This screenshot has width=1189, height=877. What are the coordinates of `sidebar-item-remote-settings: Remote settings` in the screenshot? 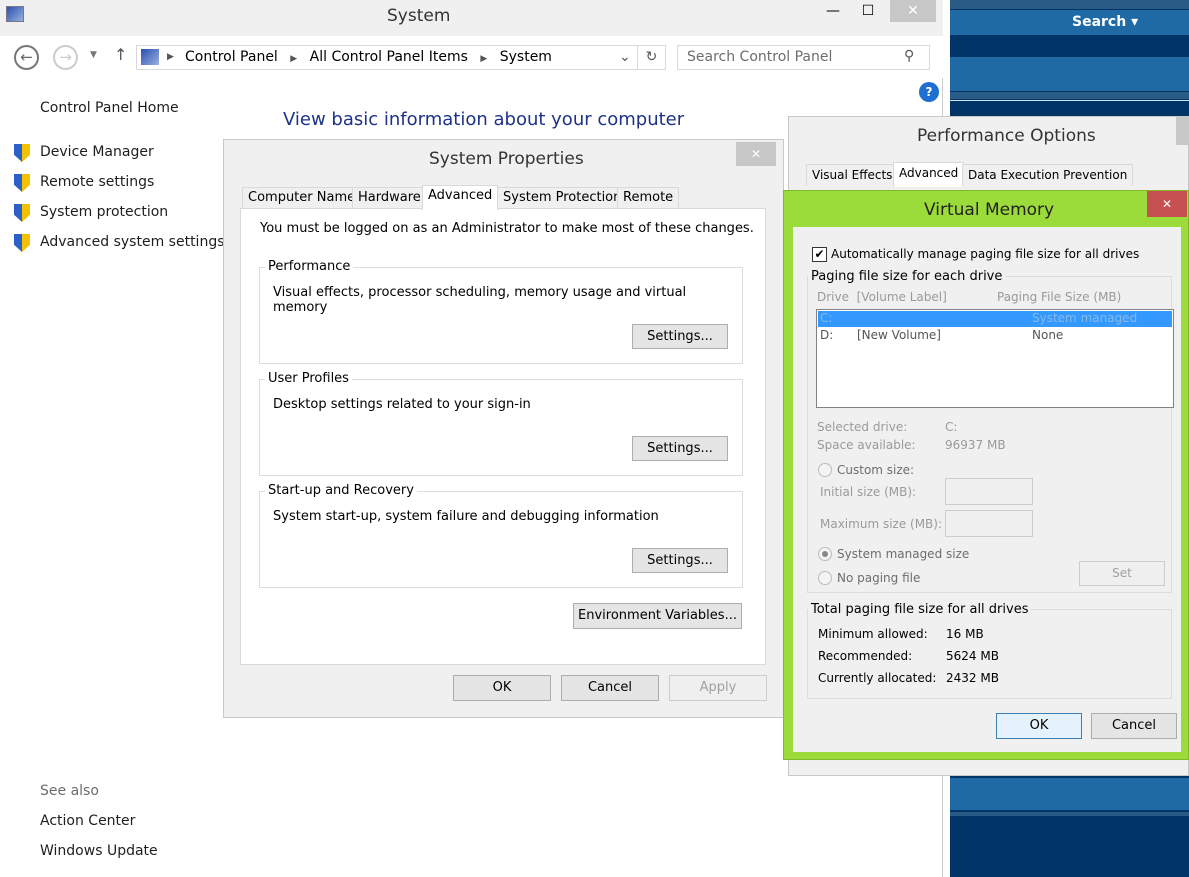 It's located at (119, 189).